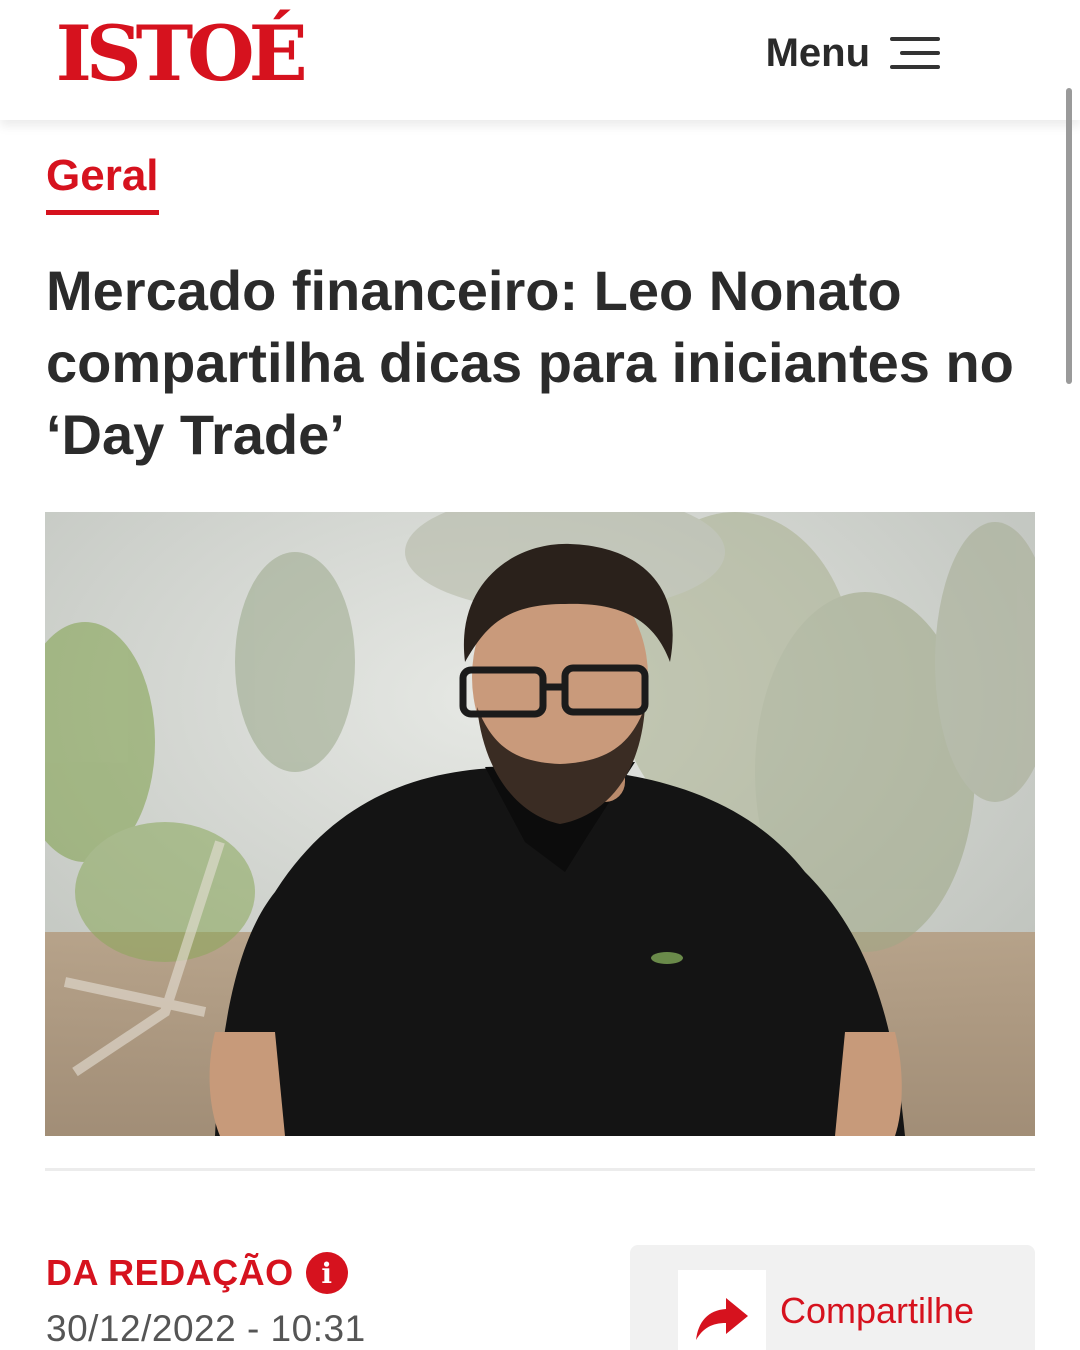  I want to click on share-label: Compartilhe, so click(877, 1310).